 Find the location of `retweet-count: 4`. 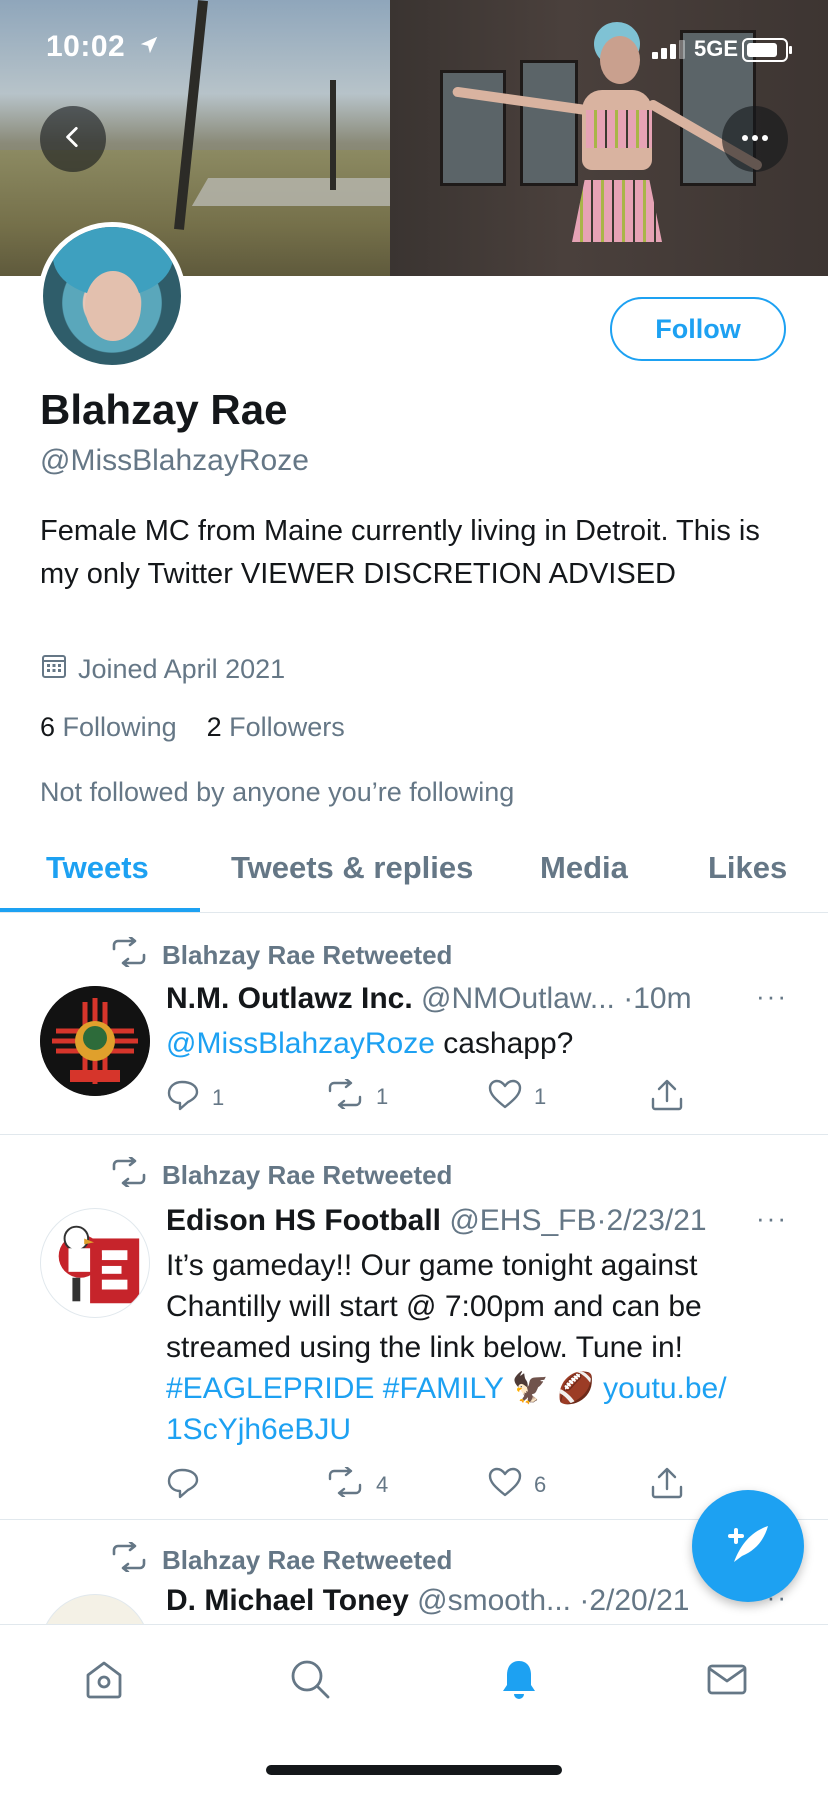

retweet-count: 4 is located at coordinates (382, 1484).